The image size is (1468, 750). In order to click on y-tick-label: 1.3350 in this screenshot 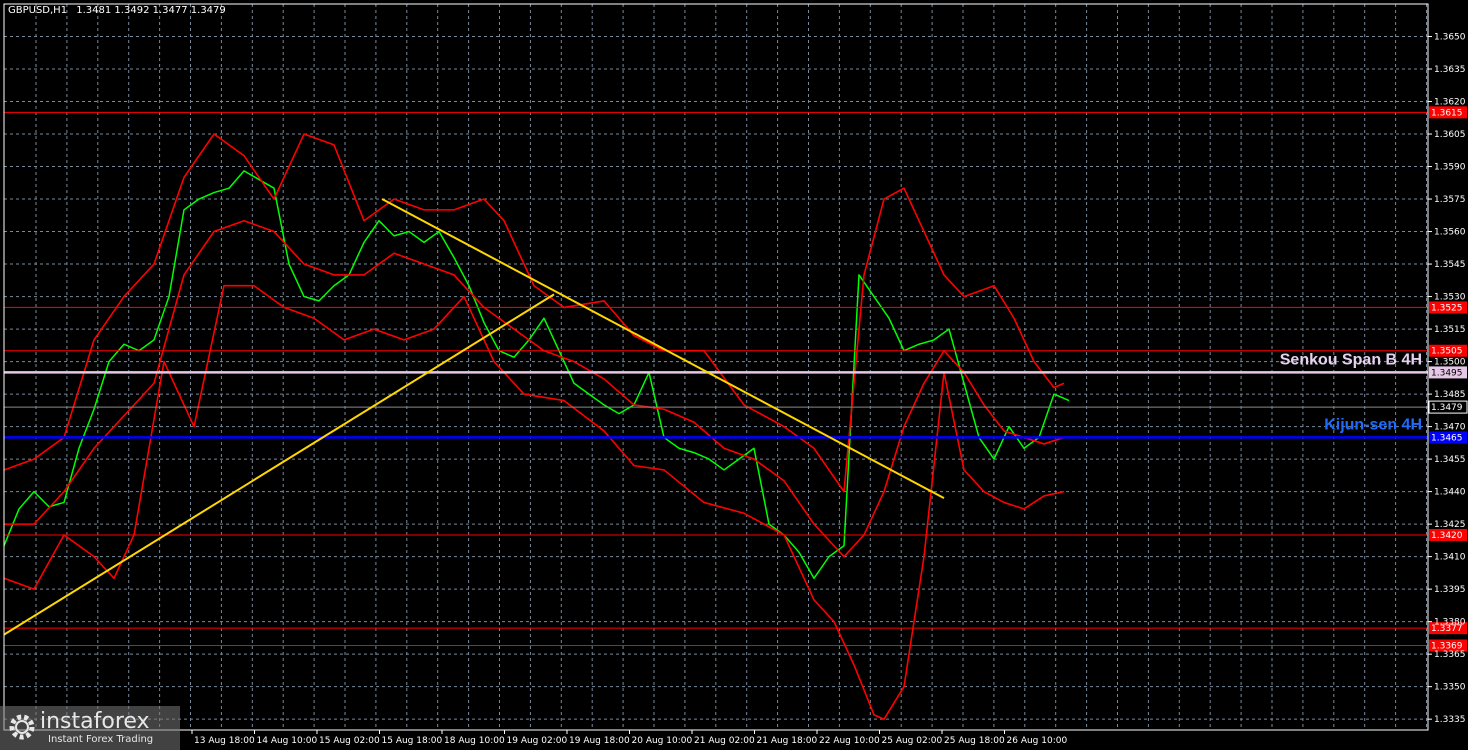, I will do `click(1450, 688)`.